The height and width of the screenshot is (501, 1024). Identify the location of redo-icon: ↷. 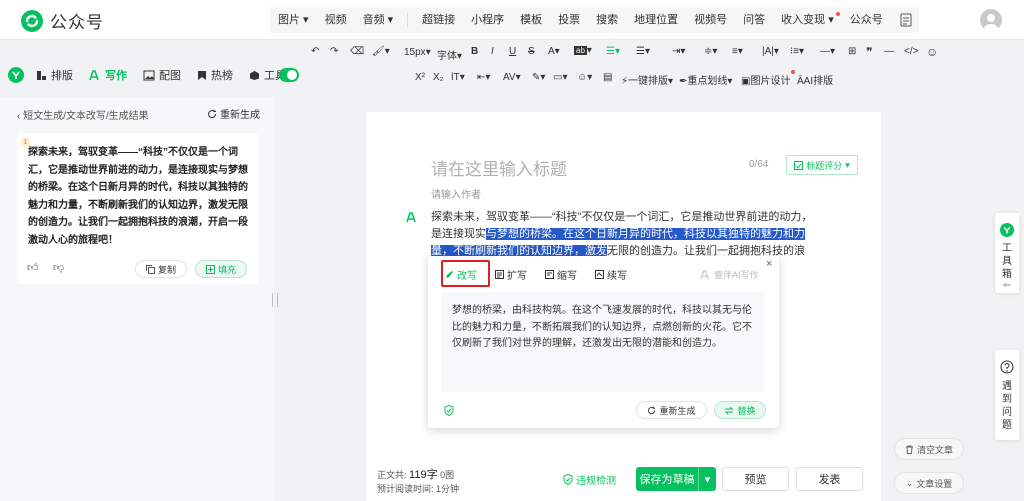
(334, 51).